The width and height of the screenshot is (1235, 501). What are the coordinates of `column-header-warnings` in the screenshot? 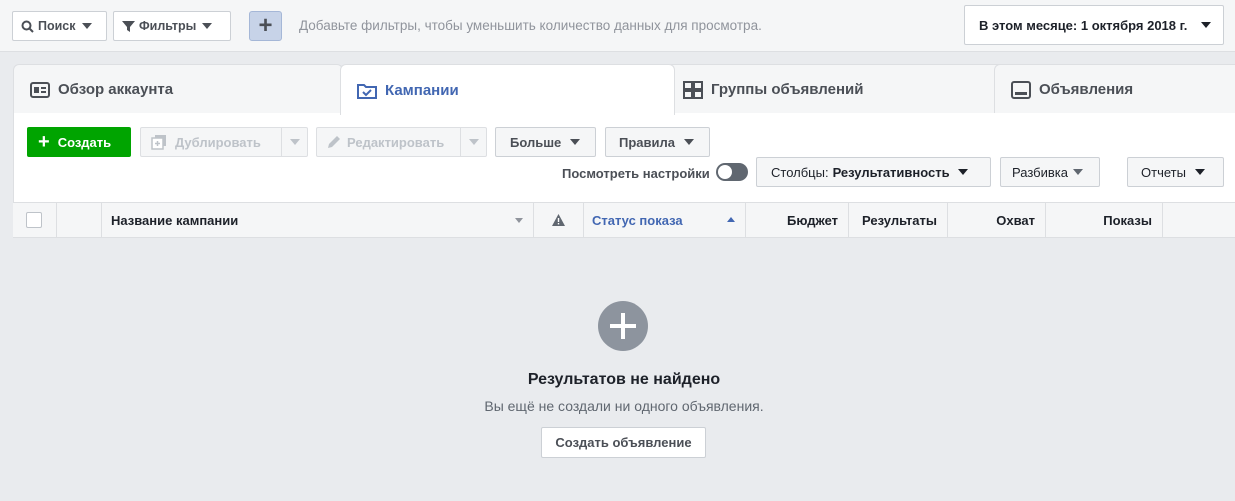 It's located at (559, 220).